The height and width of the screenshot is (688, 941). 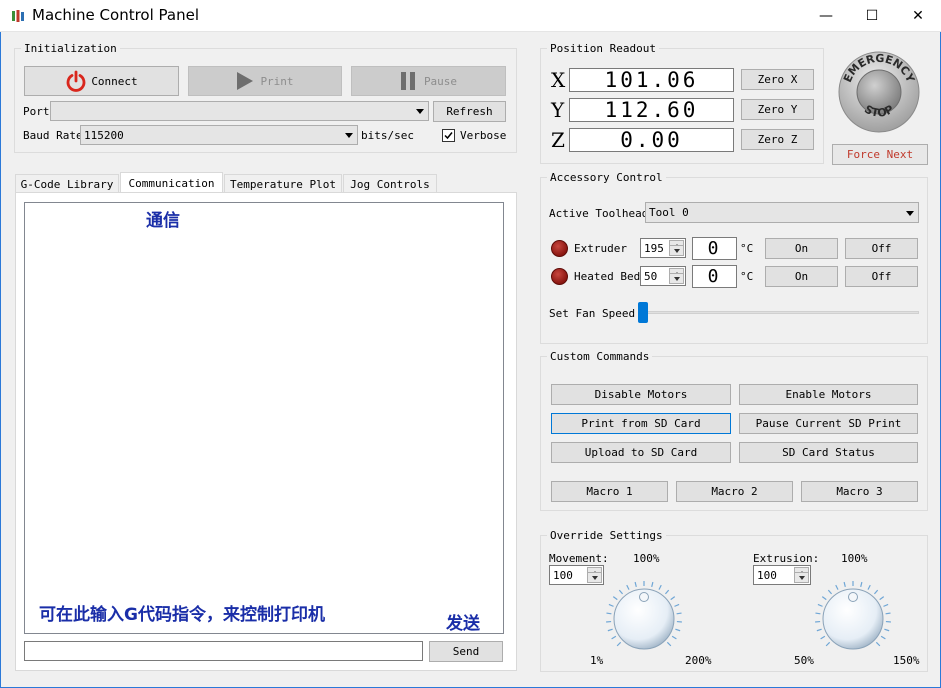 I want to click on enable-motors-button: Enable Motors, so click(x=828, y=394).